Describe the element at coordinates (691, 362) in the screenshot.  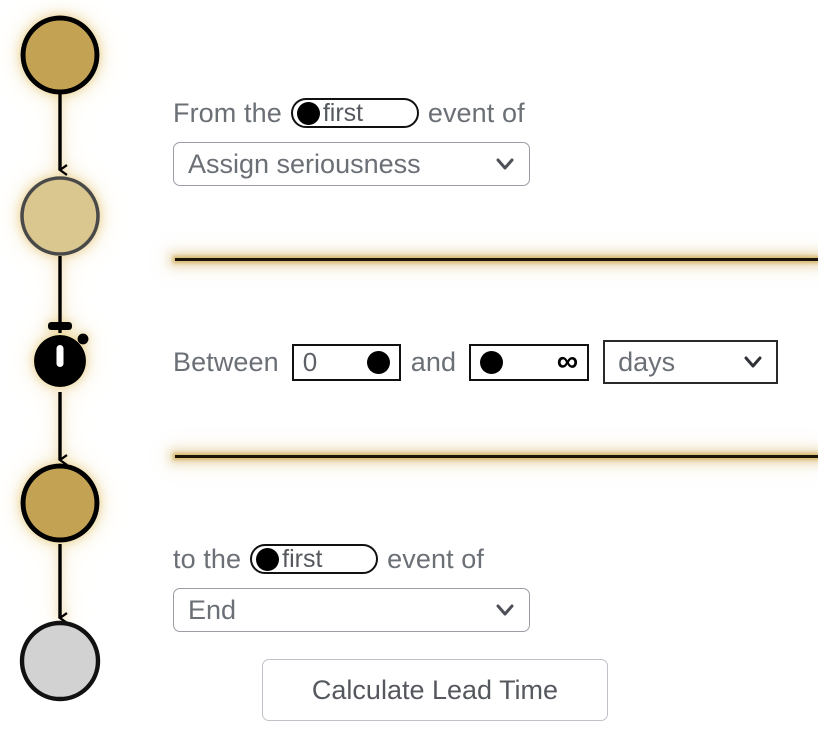
I see `duration-unit-select: days` at that location.